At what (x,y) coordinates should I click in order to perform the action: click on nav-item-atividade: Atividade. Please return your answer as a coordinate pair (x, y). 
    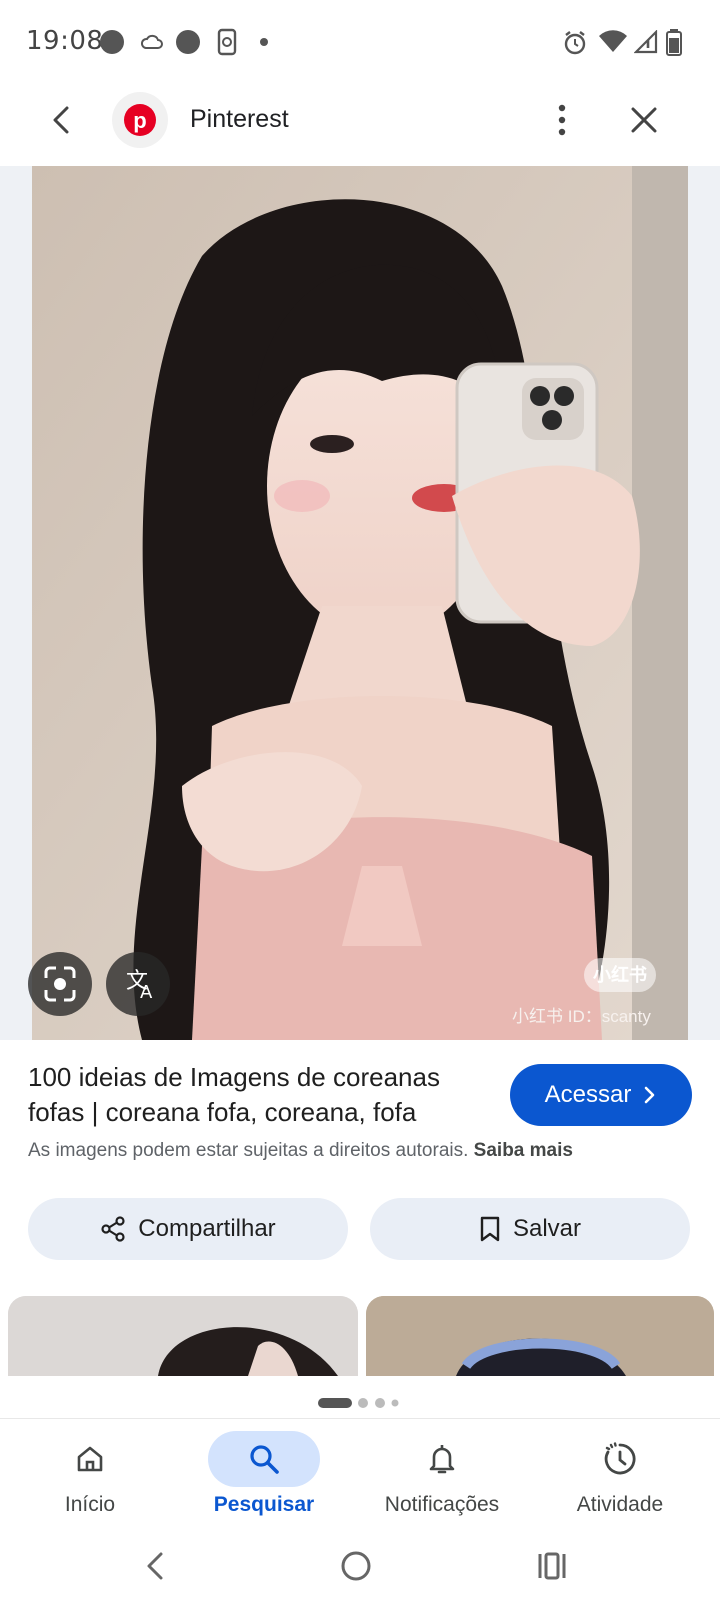
    Looking at the image, I should click on (620, 1477).